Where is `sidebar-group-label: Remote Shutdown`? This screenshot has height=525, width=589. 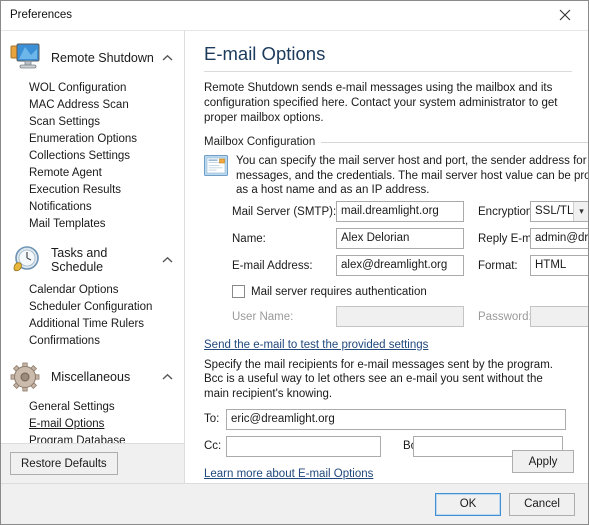 sidebar-group-label: Remote Shutdown is located at coordinates (102, 58).